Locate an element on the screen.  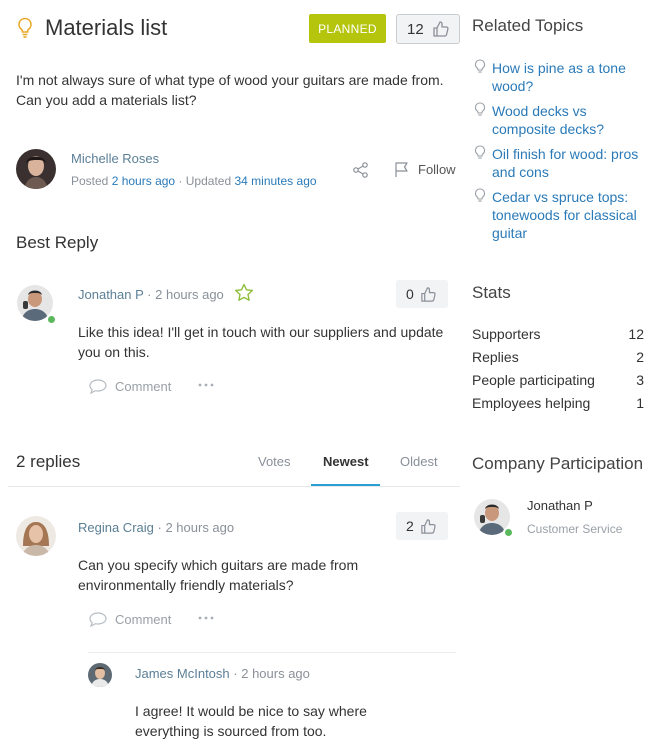
tab-newest: Newest is located at coordinates (346, 461).